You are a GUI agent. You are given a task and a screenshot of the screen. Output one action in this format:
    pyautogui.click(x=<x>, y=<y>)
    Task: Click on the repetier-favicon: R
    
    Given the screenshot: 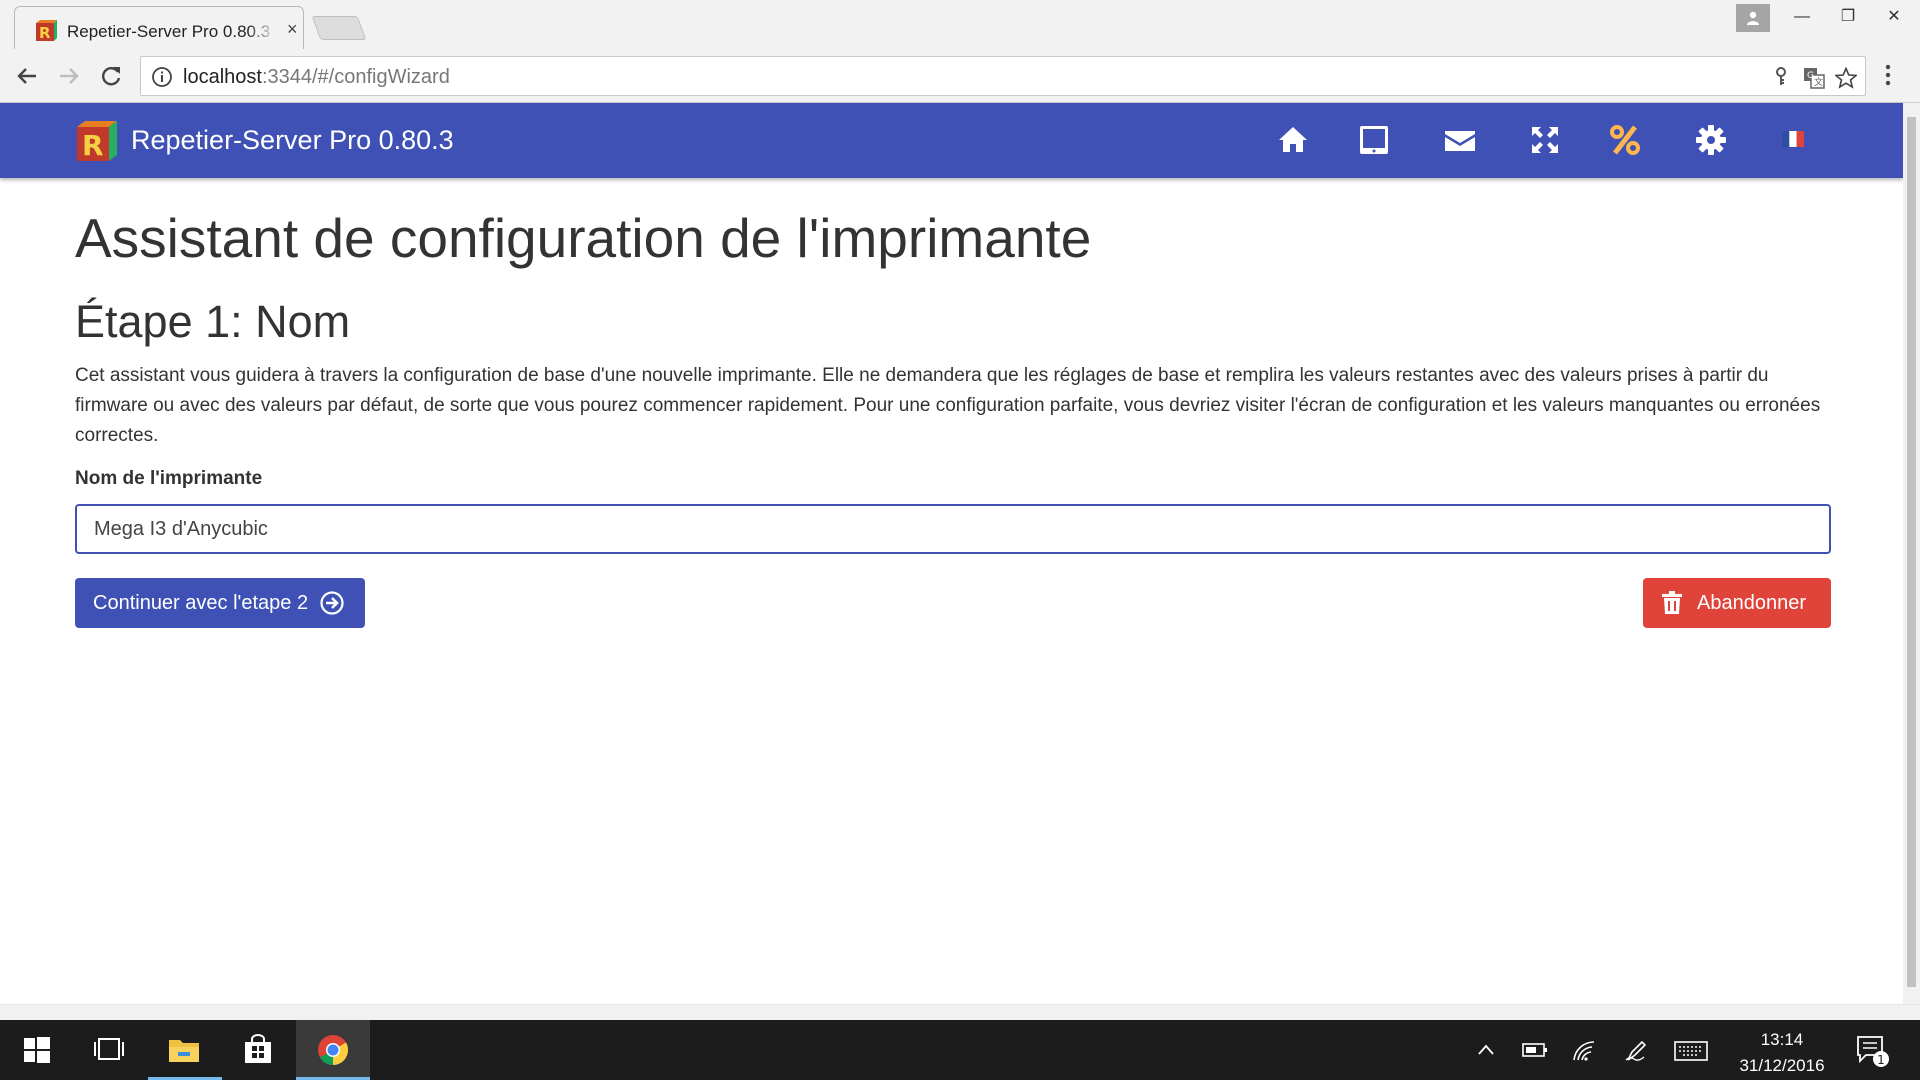 What is the action you would take?
    pyautogui.click(x=46, y=31)
    